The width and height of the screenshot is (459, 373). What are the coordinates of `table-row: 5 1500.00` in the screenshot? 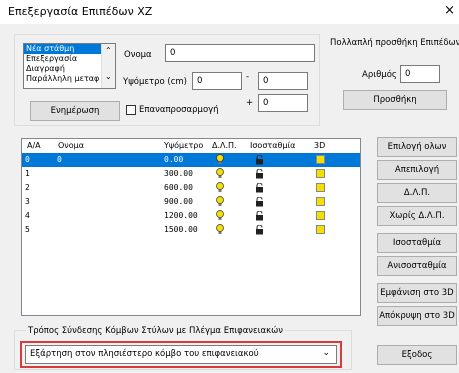 It's located at (191, 230).